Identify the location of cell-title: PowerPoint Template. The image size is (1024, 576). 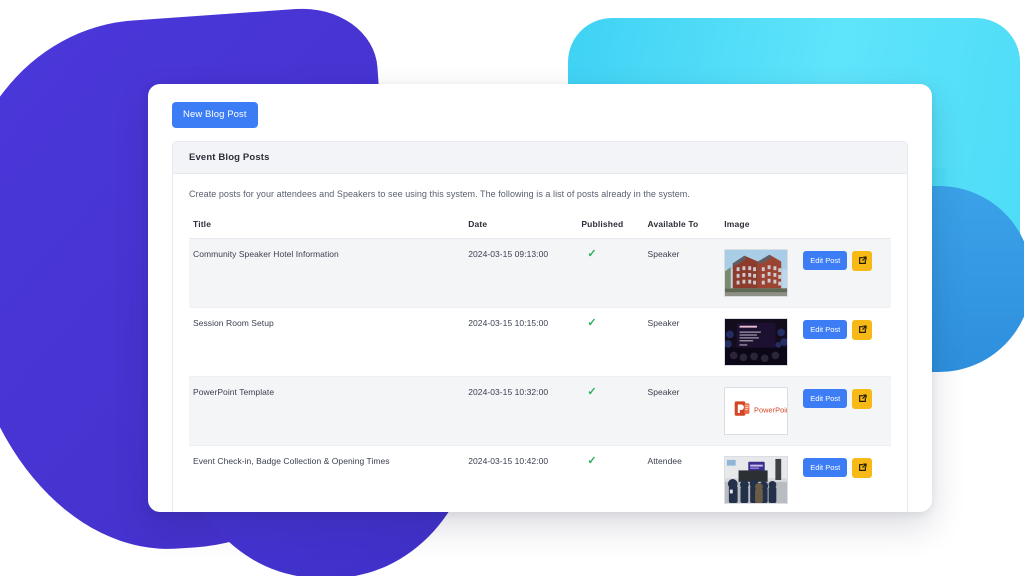
(327, 411).